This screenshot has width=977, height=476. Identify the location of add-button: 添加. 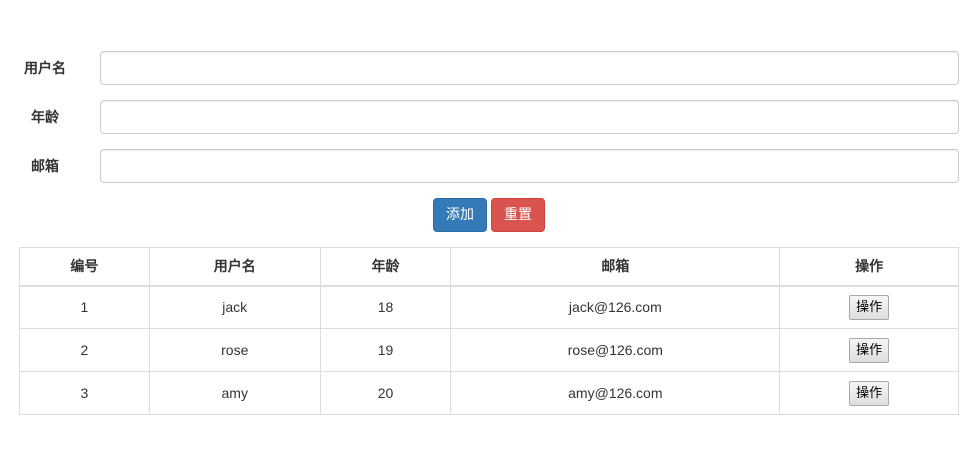
(460, 215).